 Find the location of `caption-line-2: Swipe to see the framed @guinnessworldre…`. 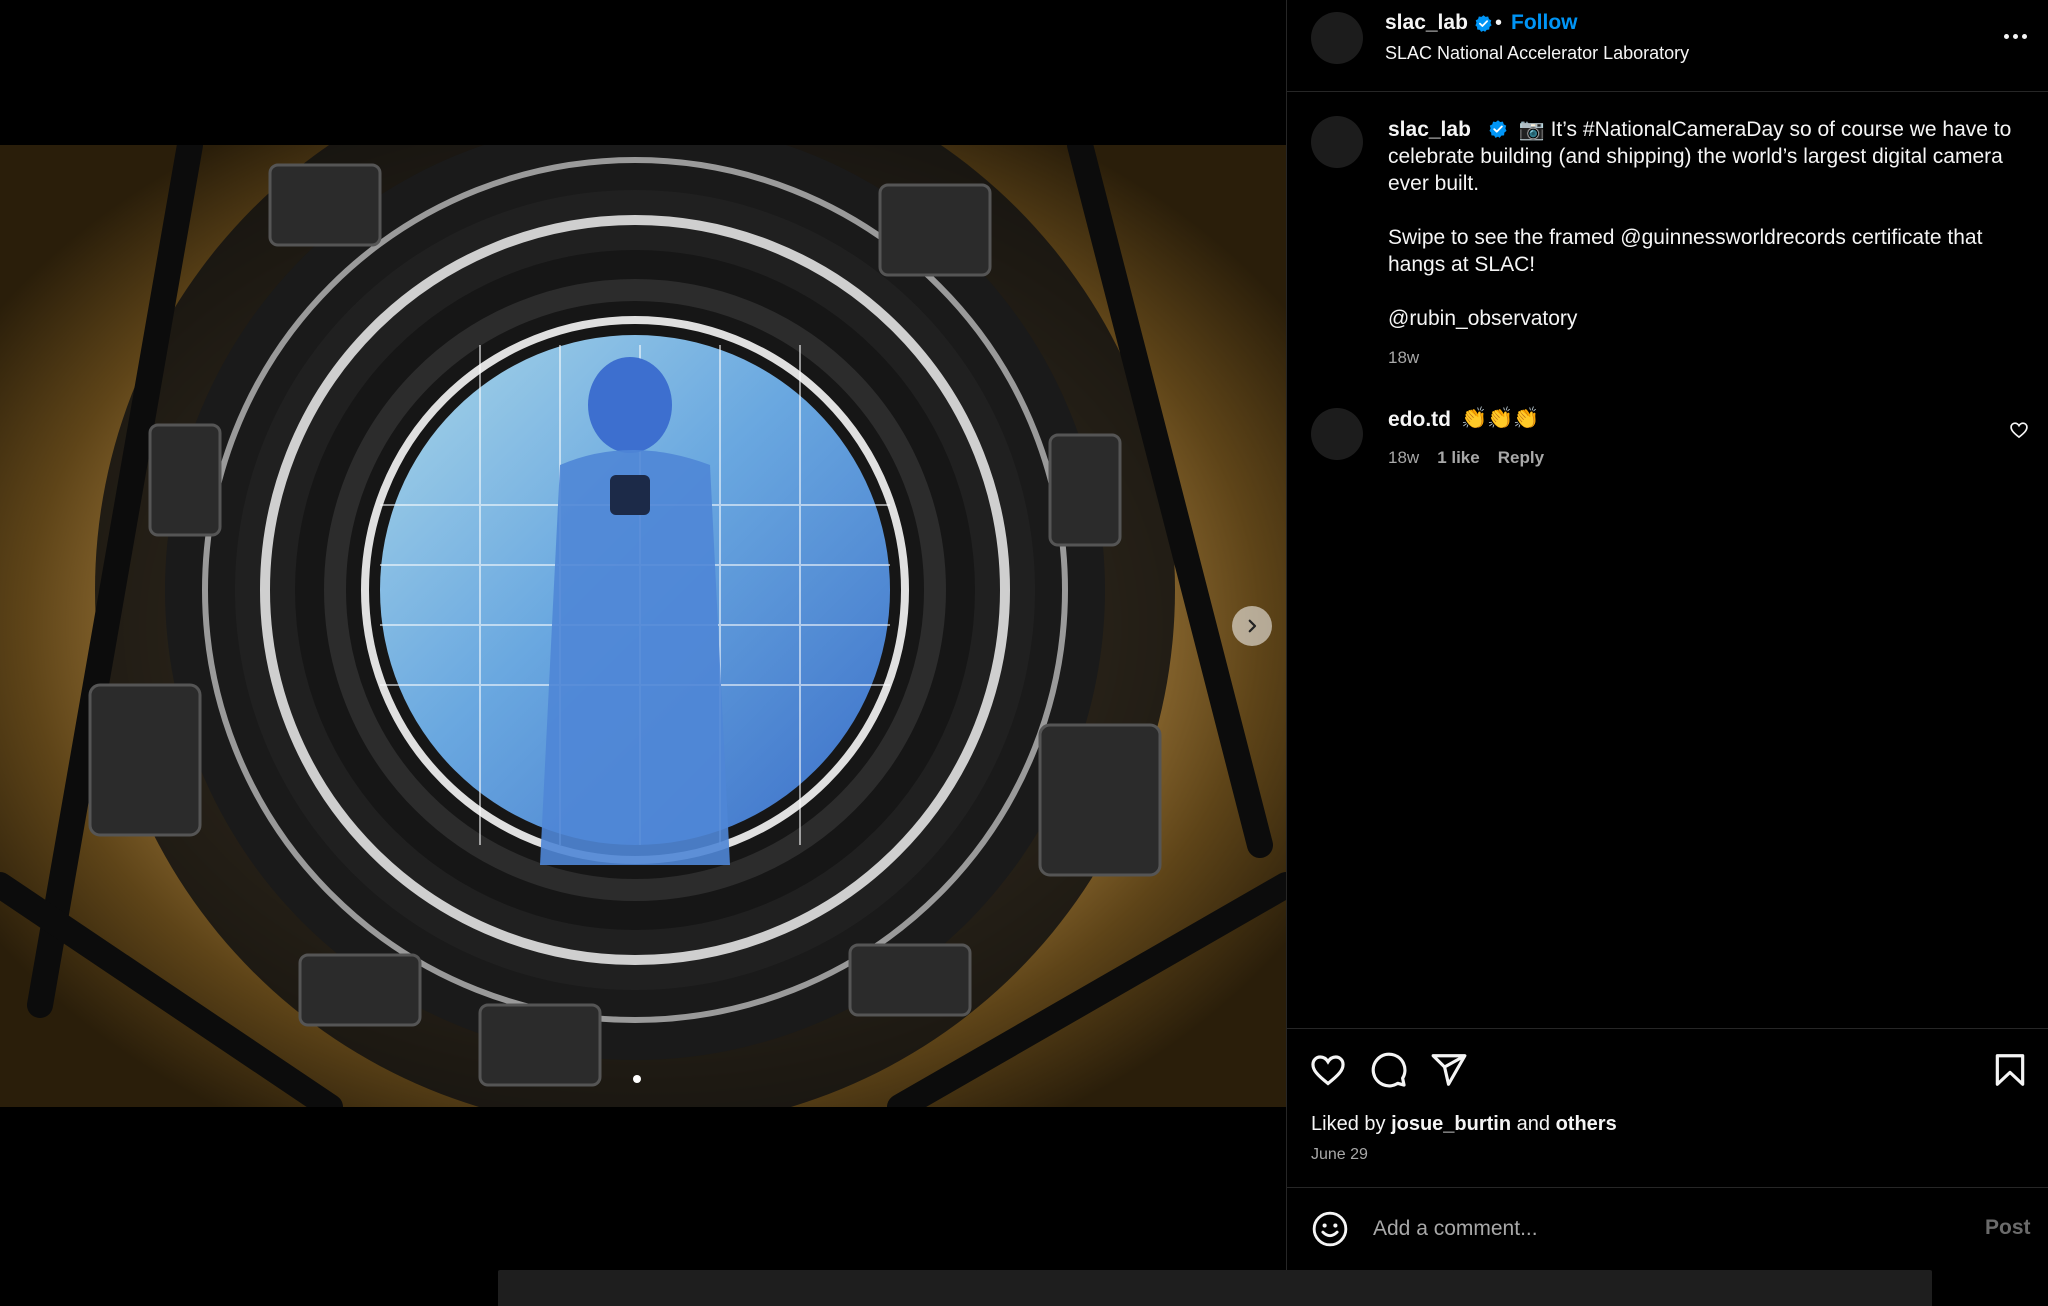

caption-line-2: Swipe to see the framed @guinnessworldre… is located at coordinates (1685, 251).